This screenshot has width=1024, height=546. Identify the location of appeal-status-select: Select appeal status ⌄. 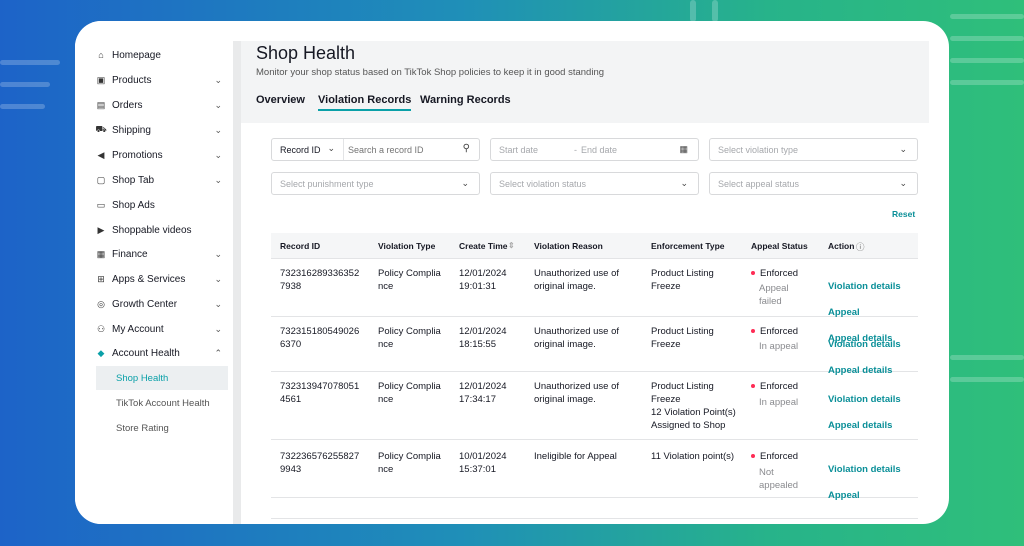
(813, 183).